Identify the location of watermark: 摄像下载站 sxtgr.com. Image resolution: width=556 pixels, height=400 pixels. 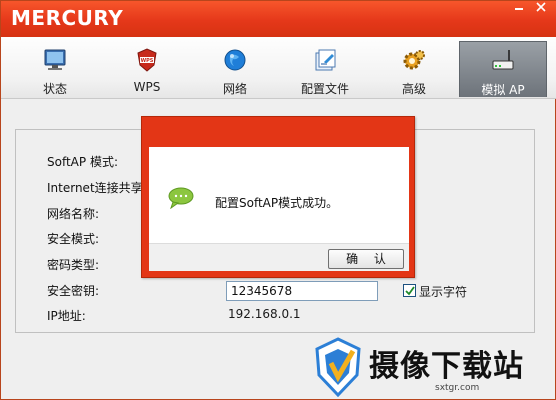
(433, 368).